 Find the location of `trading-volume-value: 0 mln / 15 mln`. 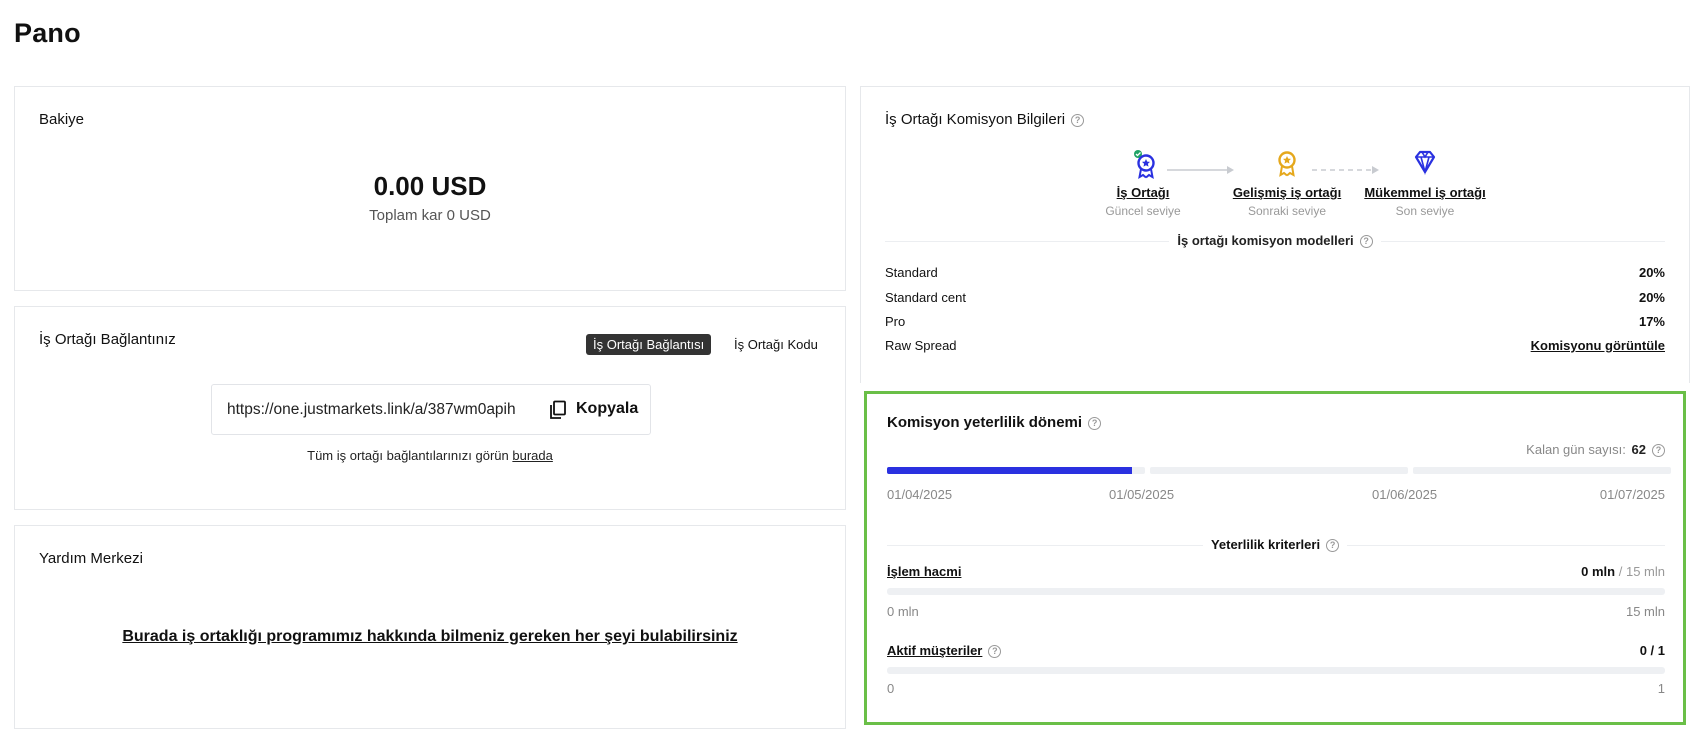

trading-volume-value: 0 mln / 15 mln is located at coordinates (1623, 571).